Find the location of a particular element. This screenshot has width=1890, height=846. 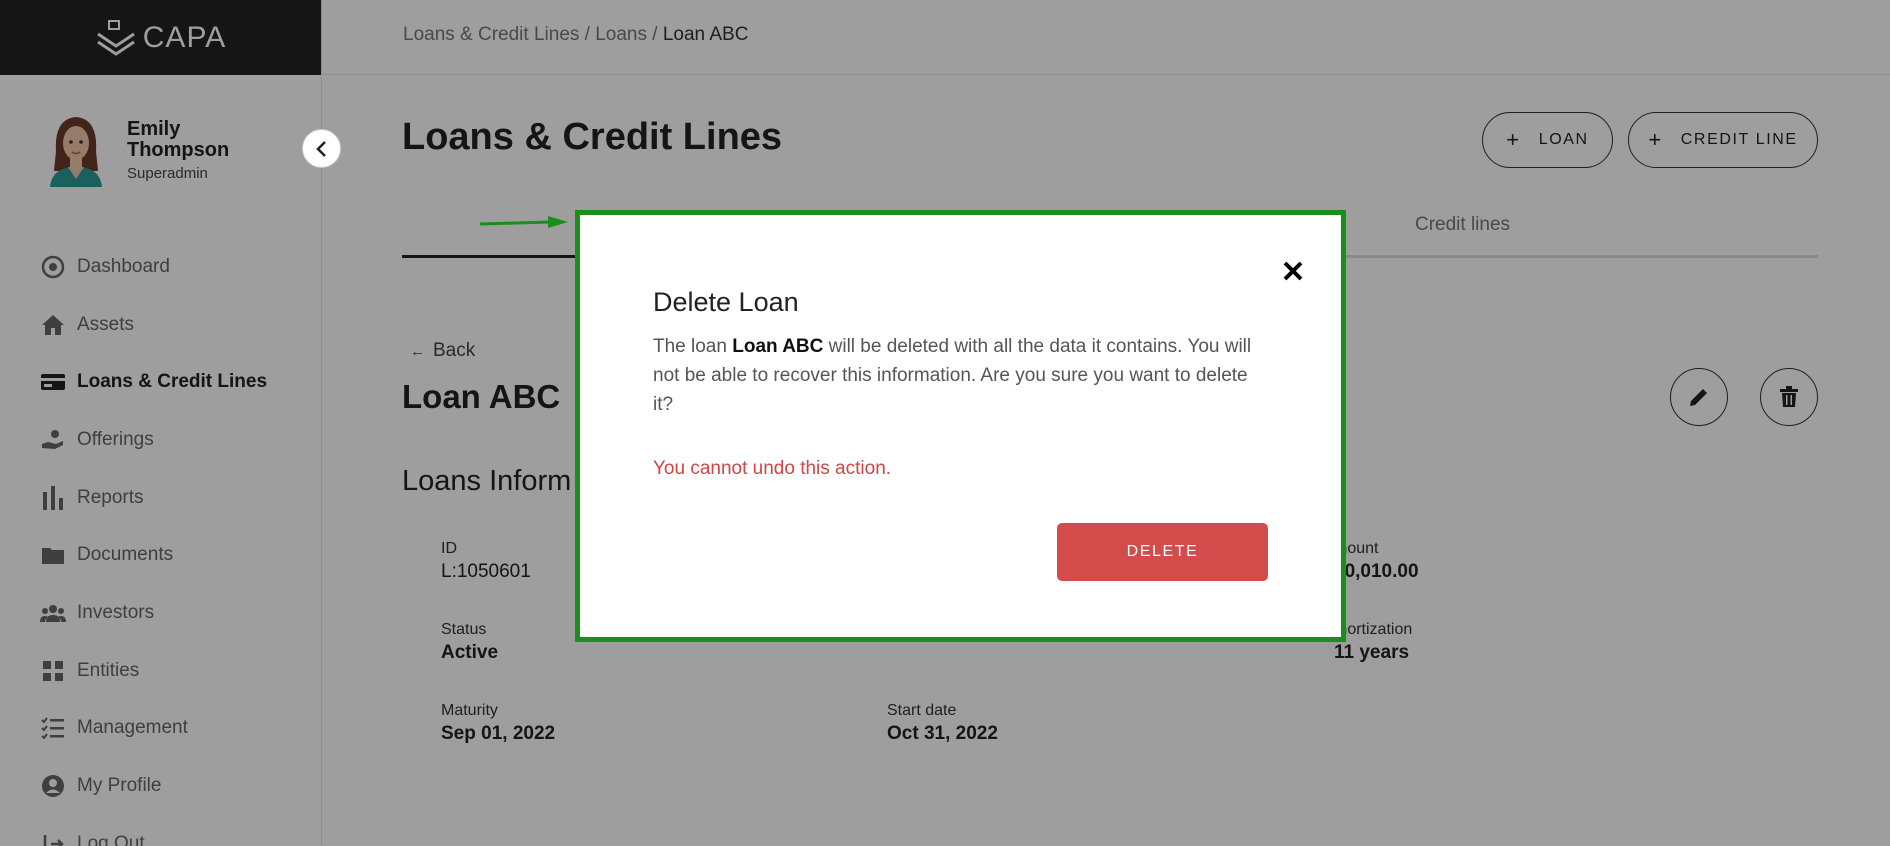

dialog-warning: You cannot undo this action. is located at coordinates (772, 468).